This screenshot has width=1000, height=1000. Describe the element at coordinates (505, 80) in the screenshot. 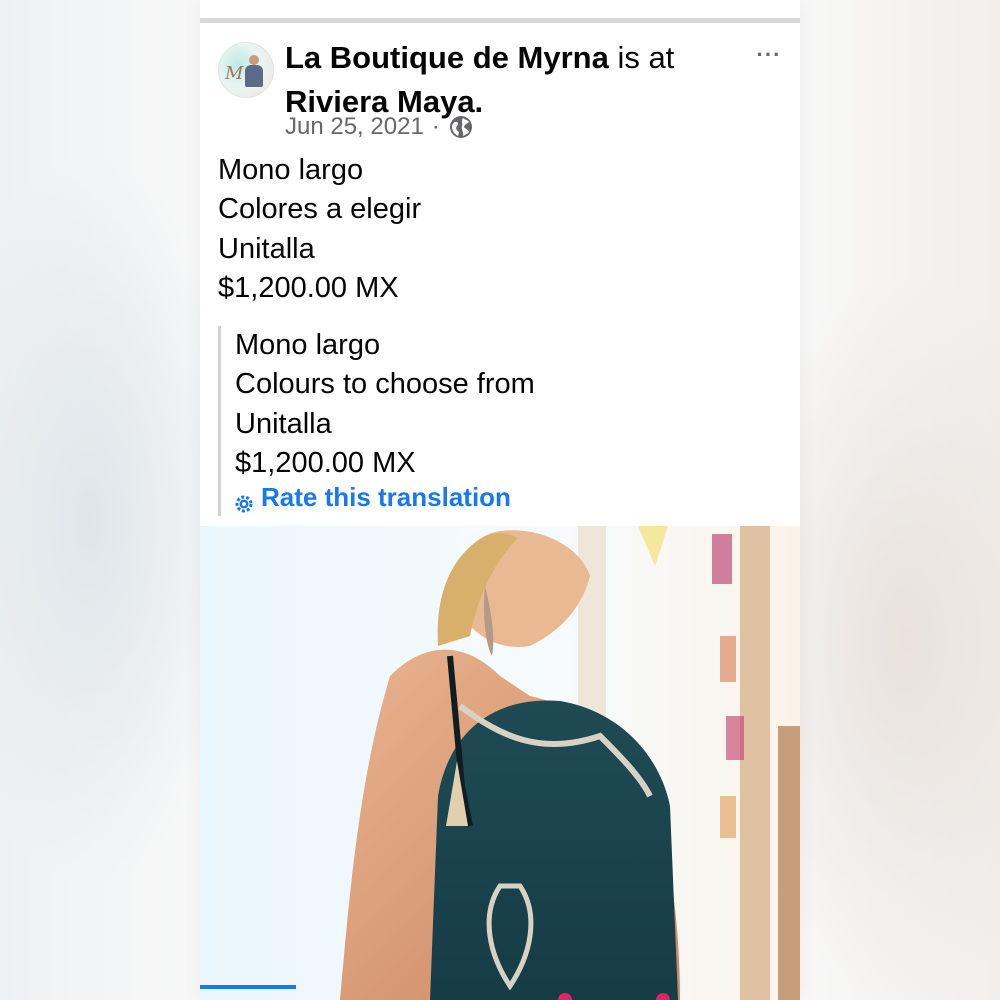

I see `post-header: La Boutique de Myrna is at Riviera Maya.` at that location.